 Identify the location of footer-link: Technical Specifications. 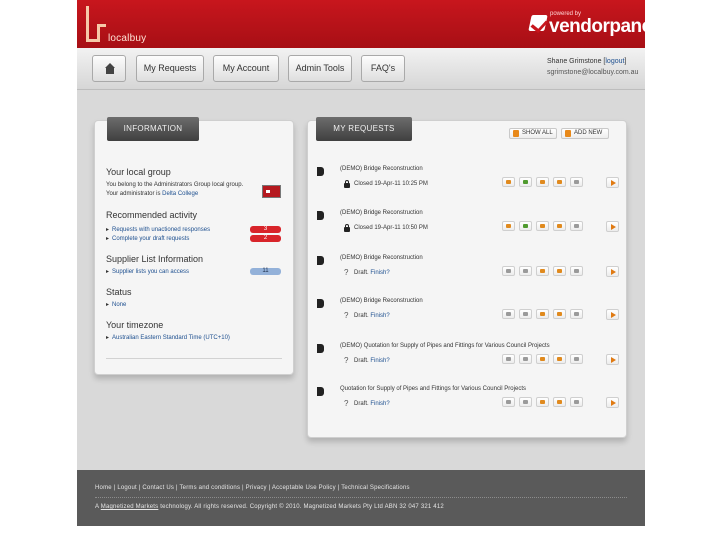
(375, 488).